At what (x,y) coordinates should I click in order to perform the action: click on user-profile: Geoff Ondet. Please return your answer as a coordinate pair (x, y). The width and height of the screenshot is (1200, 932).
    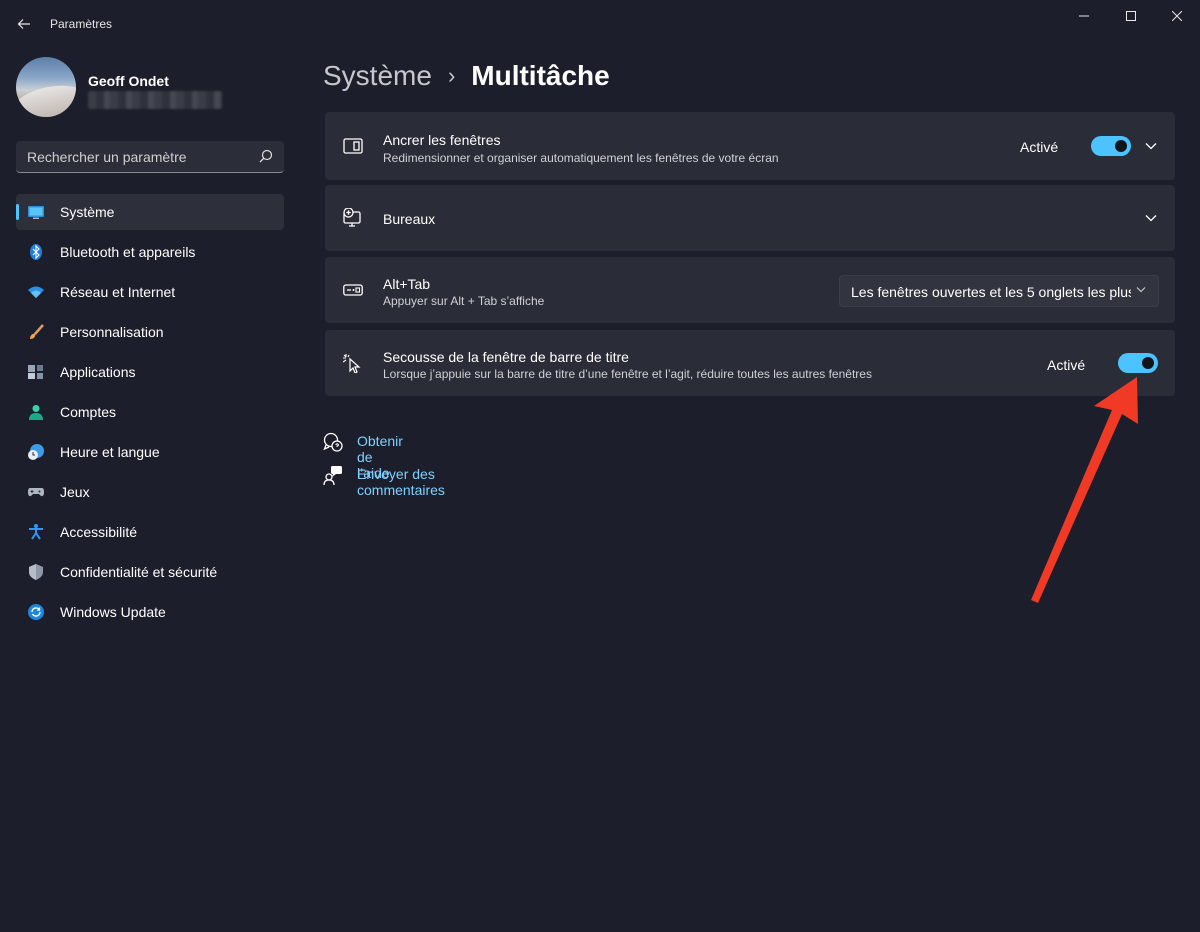
    Looking at the image, I should click on (151, 87).